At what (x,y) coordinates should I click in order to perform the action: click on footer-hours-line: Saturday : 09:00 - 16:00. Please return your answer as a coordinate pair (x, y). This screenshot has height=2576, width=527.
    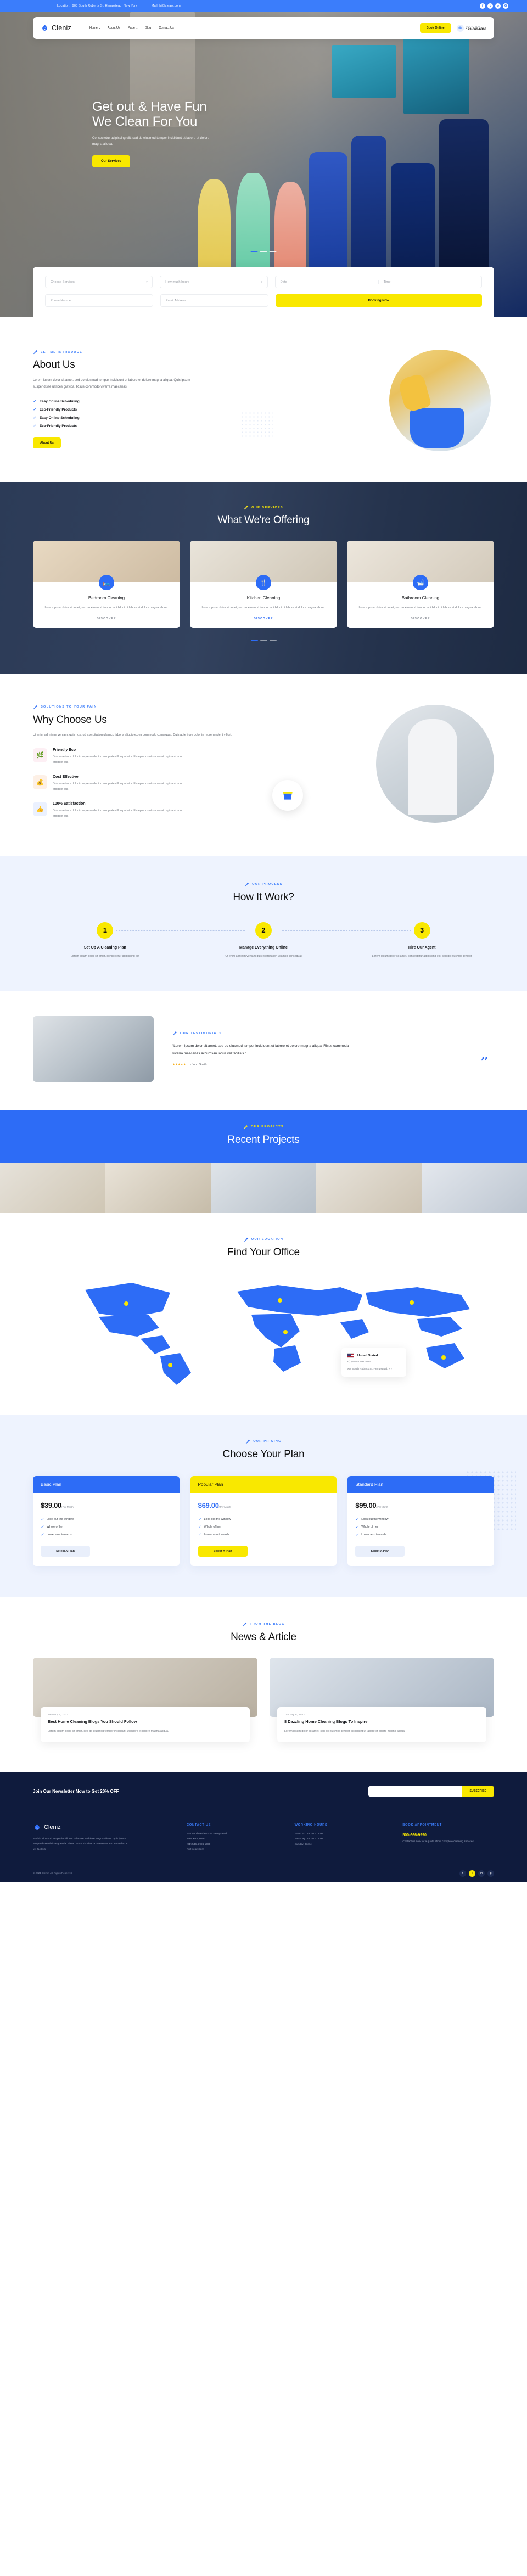
    Looking at the image, I should click on (308, 1840).